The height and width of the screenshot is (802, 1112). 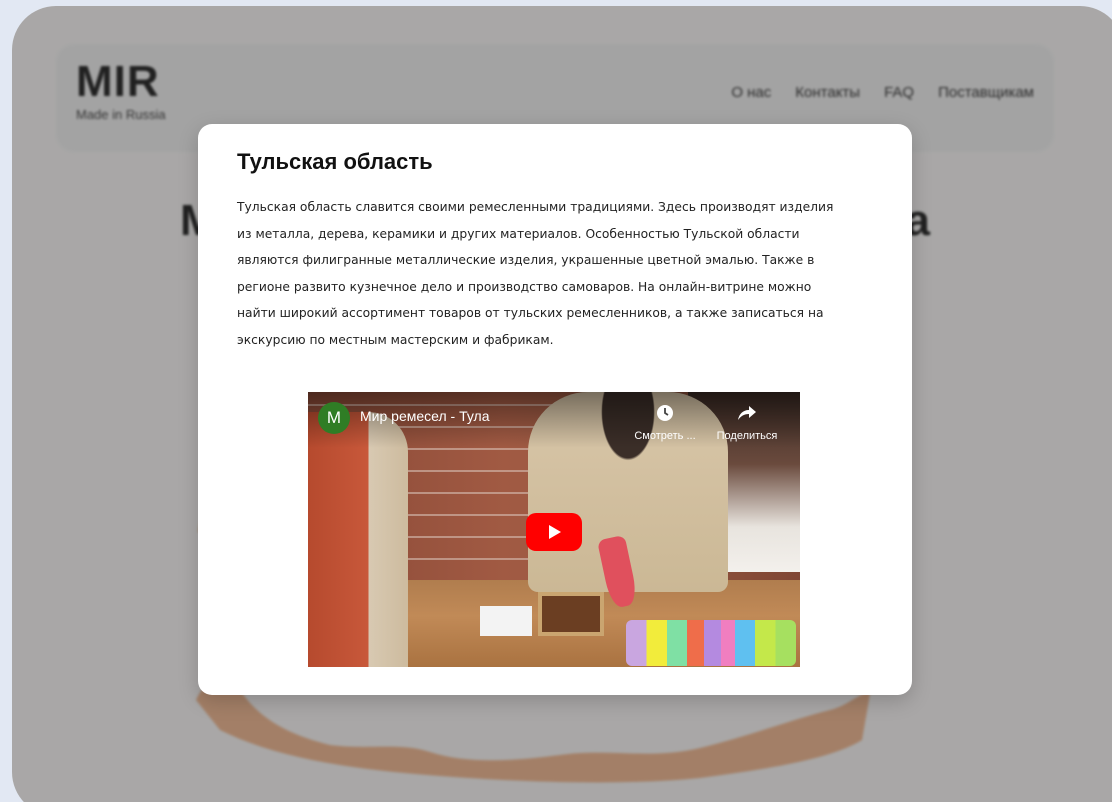 I want to click on video-frame-gingerbread, so click(x=571, y=614).